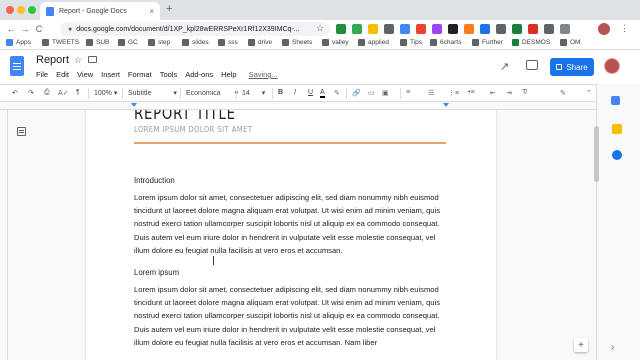 The height and width of the screenshot is (360, 640). I want to click on menu-addons: Add-ons, so click(199, 74).